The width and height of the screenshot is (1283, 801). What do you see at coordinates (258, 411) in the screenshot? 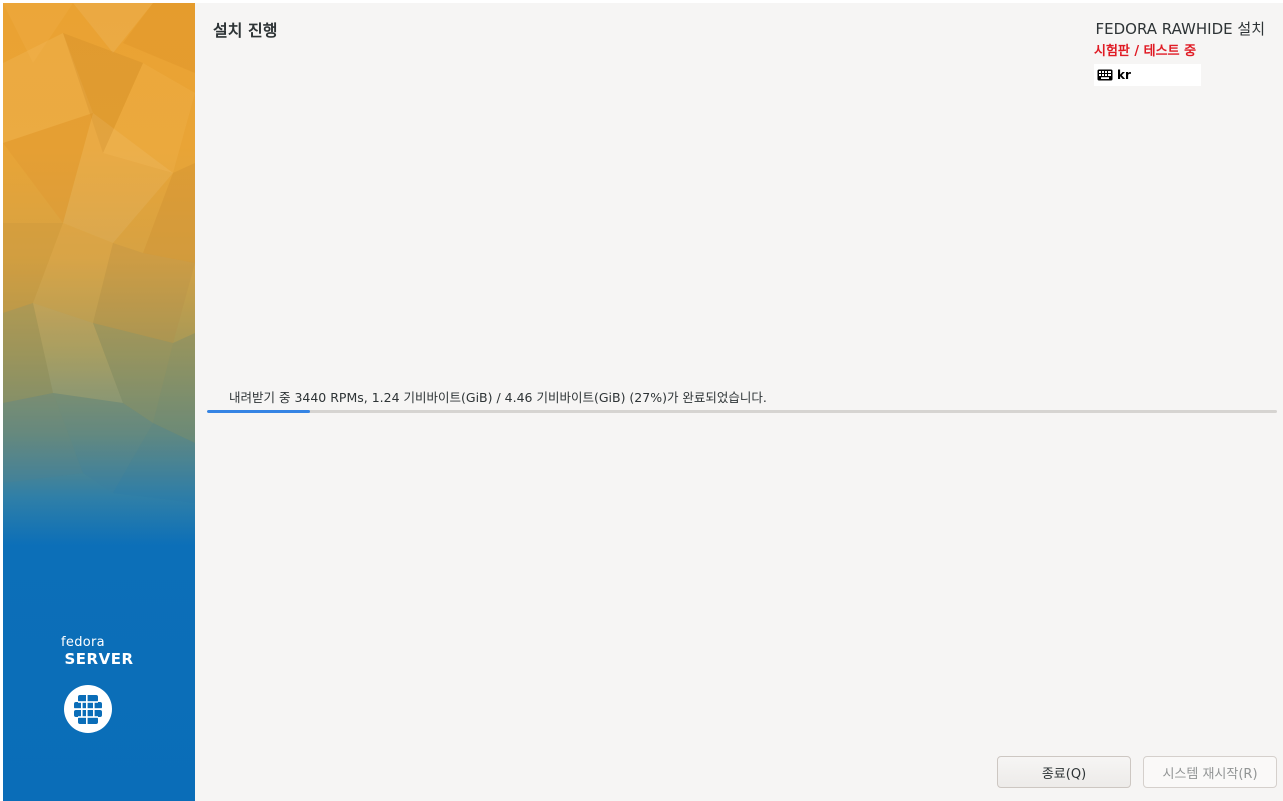
I see `progress-bar-fill` at bounding box center [258, 411].